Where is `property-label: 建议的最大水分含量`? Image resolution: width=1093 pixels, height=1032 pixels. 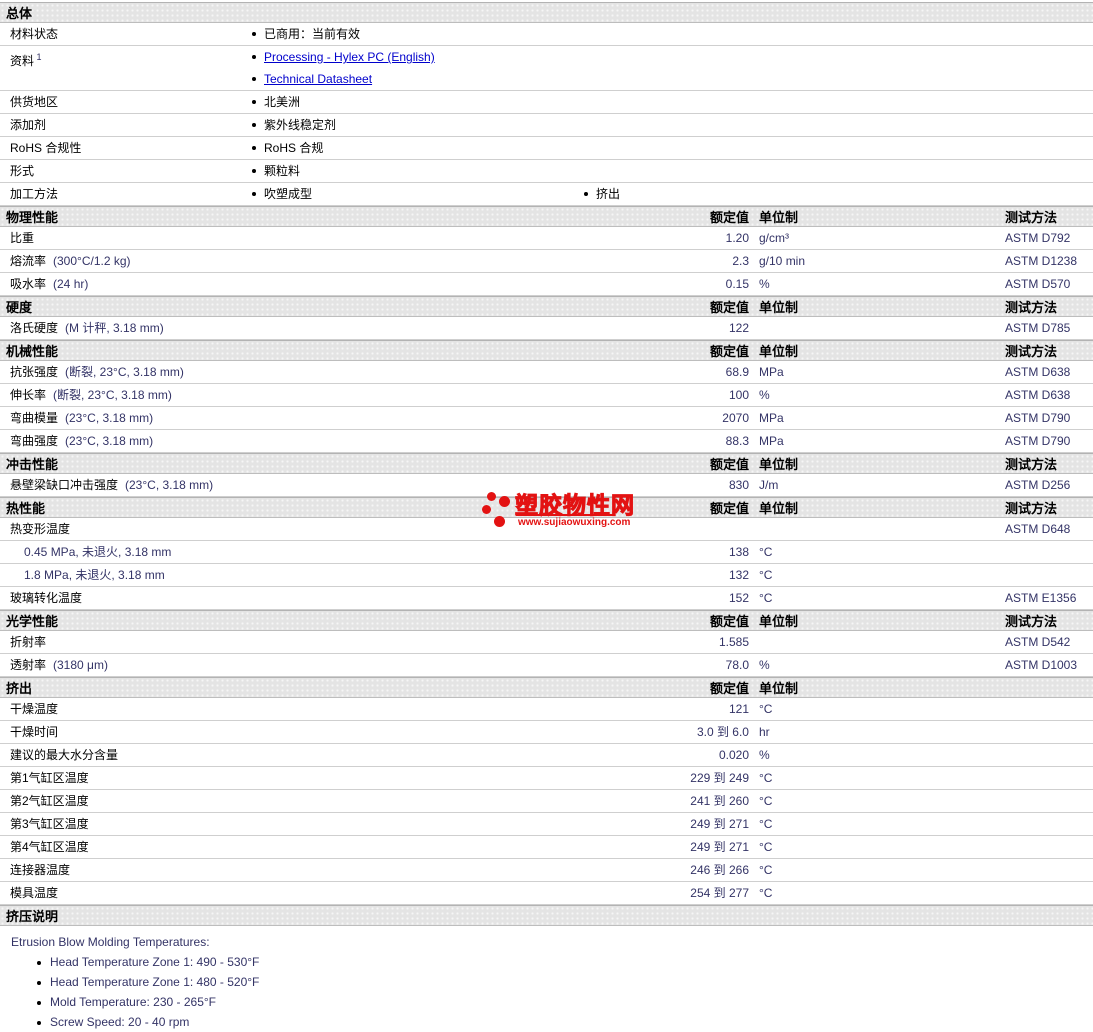
property-label: 建议的最大水分含量 is located at coordinates (64, 755).